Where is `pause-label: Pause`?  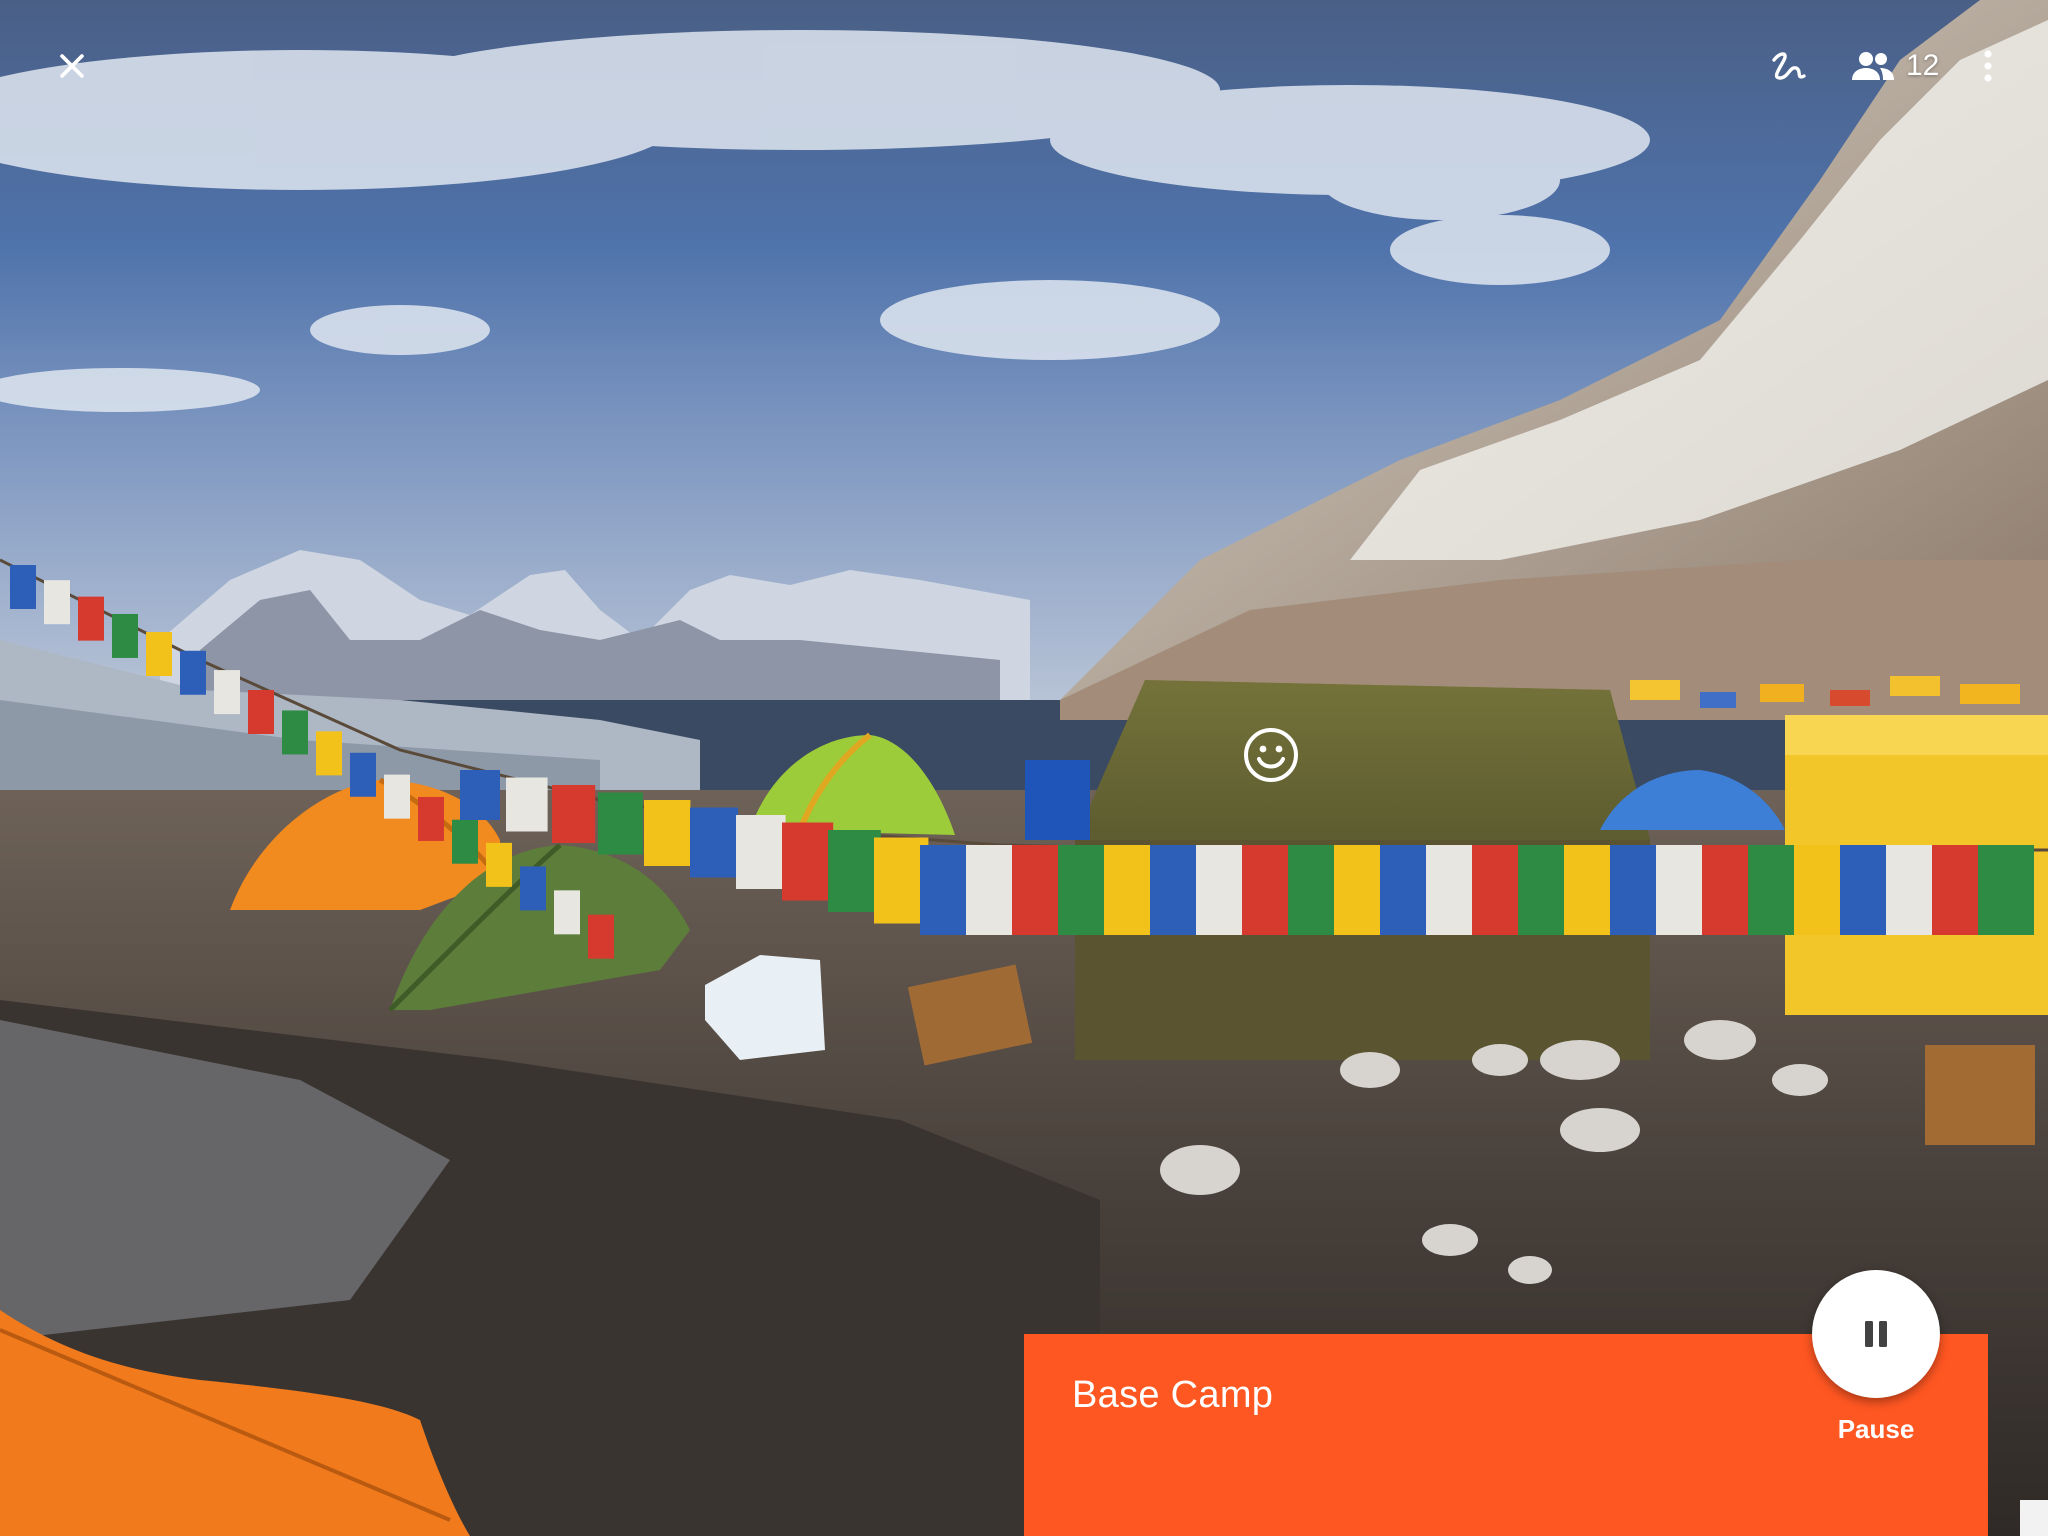
pause-label: Pause is located at coordinates (1876, 1429).